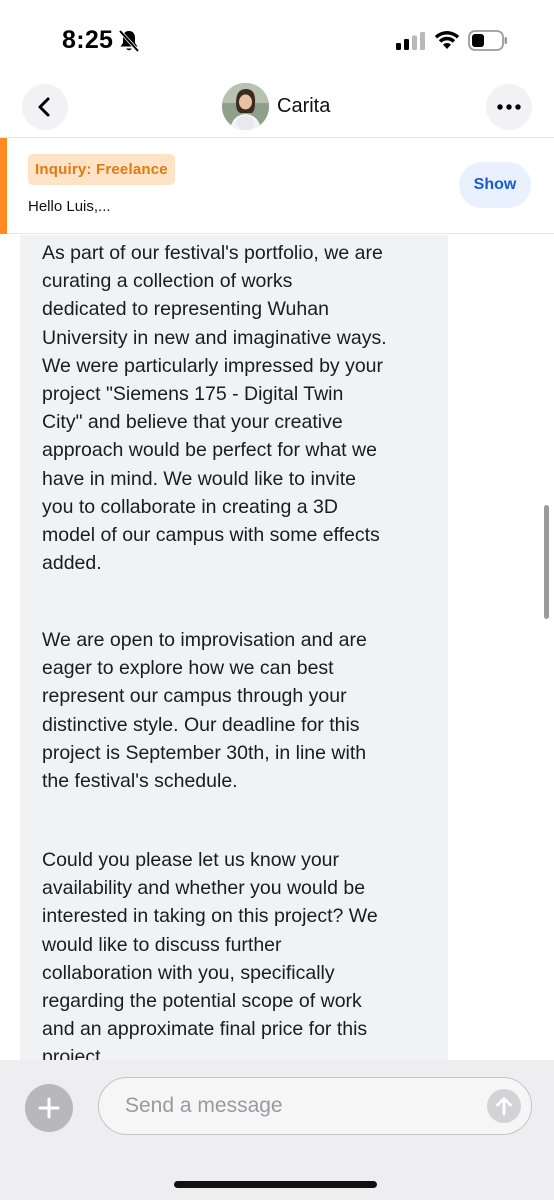 This screenshot has width=554, height=1200. I want to click on message-input: Send a message, so click(315, 1106).